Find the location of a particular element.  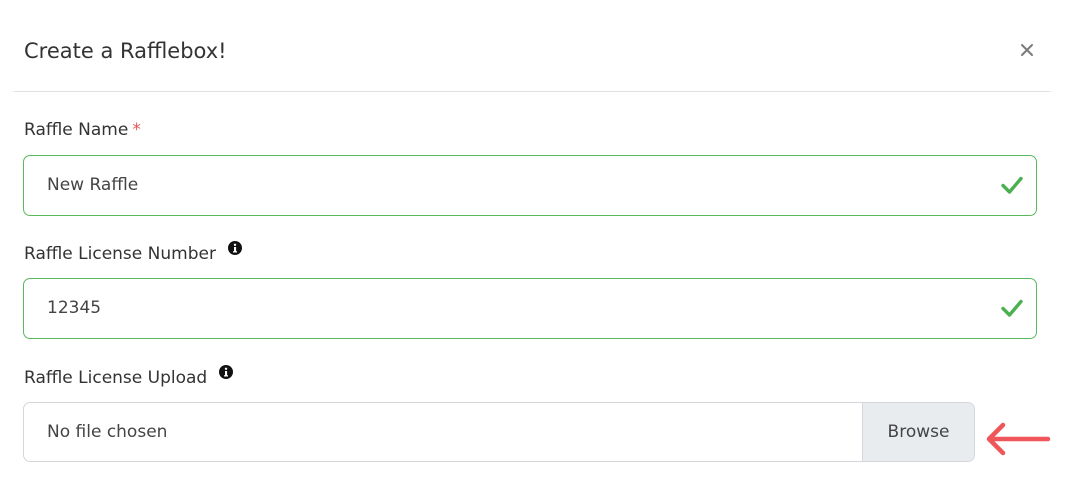

close-button is located at coordinates (1027, 50).